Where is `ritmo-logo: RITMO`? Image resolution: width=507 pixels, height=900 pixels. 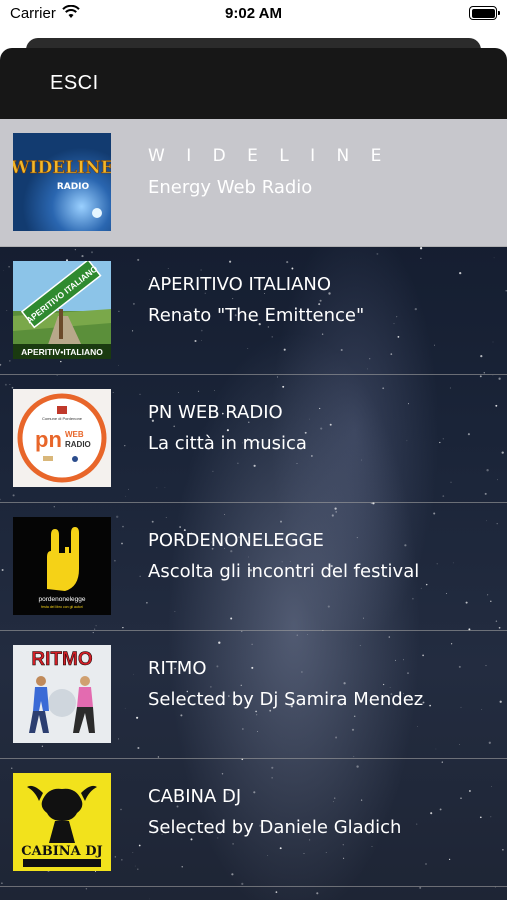
ritmo-logo: RITMO is located at coordinates (62, 694).